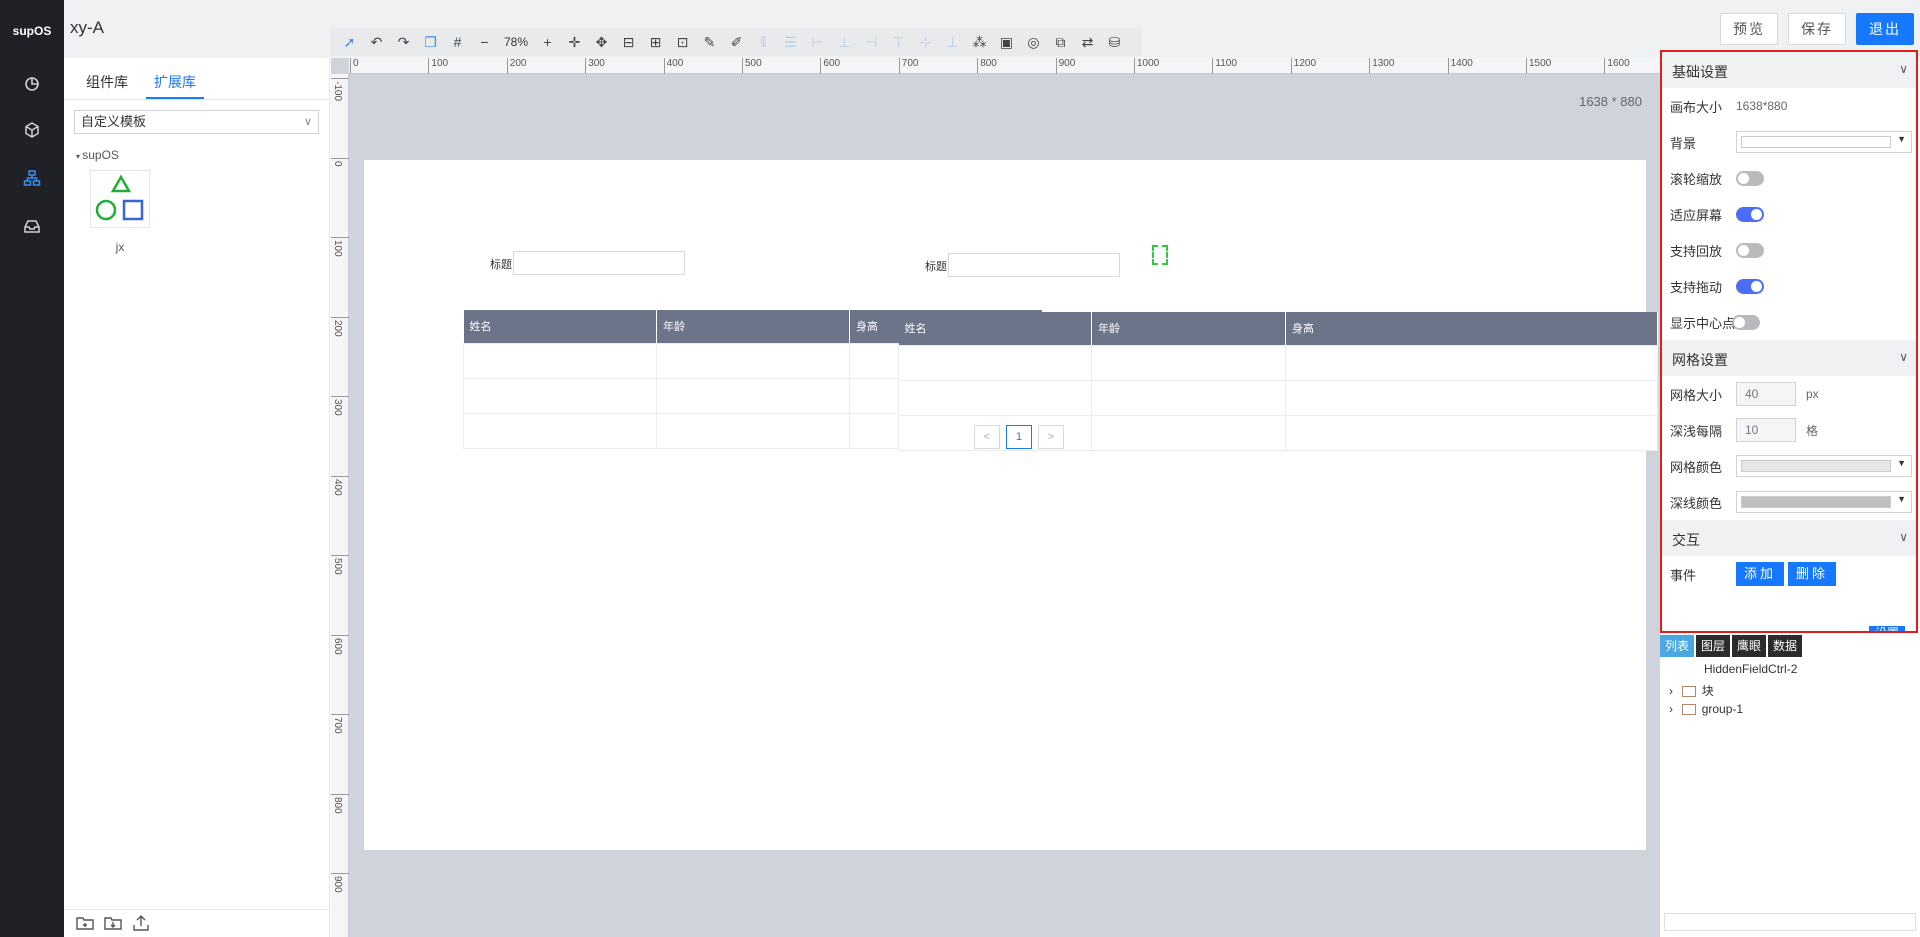 The width and height of the screenshot is (1920, 937). What do you see at coordinates (1746, 322) in the screenshot?
I see `center-point-toggle` at bounding box center [1746, 322].